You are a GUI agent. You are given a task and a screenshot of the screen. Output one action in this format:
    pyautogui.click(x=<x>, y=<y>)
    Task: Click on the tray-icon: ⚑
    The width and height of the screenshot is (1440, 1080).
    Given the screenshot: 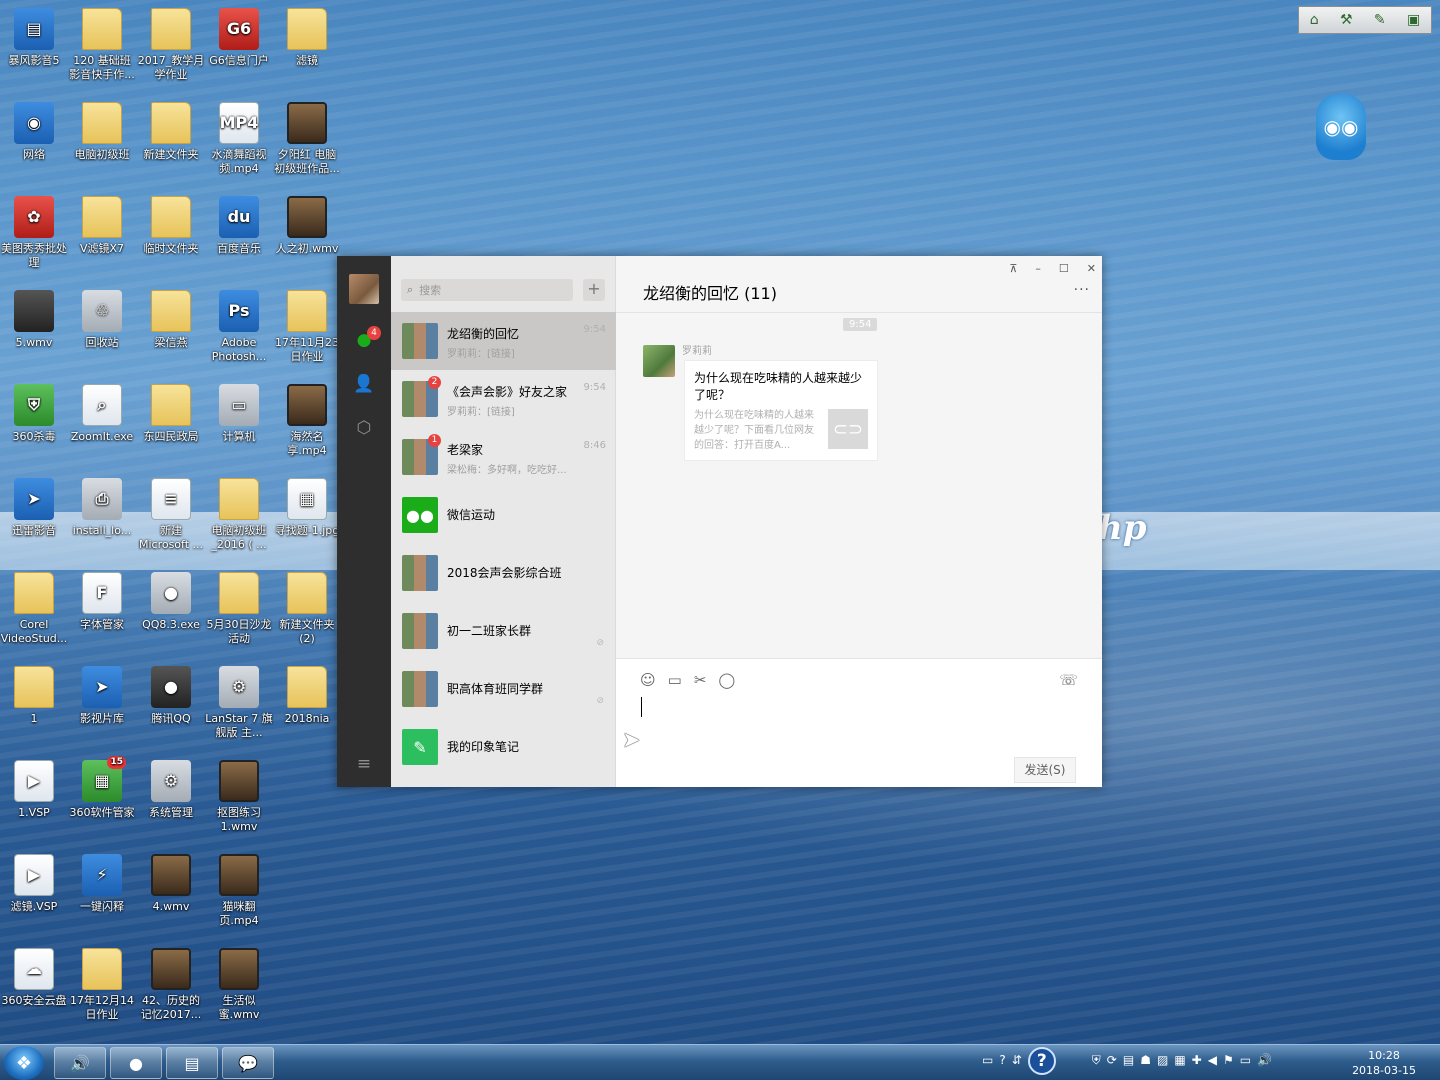 What is the action you would take?
    pyautogui.click(x=1228, y=1064)
    